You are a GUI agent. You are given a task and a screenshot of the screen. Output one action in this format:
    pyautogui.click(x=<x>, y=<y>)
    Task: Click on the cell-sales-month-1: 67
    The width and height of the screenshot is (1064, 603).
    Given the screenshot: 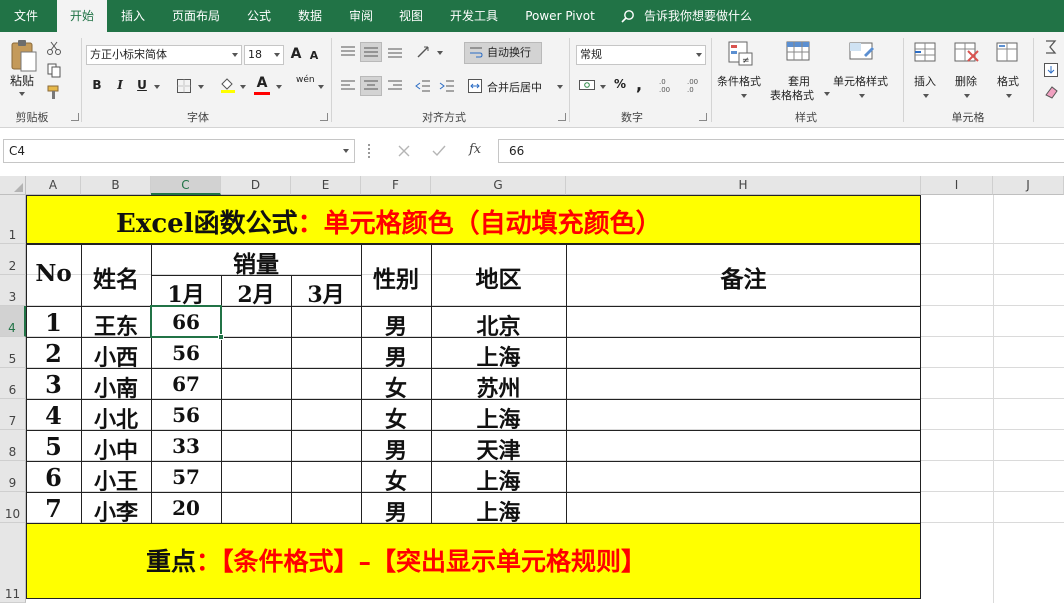 What is the action you would take?
    pyautogui.click(x=186, y=384)
    